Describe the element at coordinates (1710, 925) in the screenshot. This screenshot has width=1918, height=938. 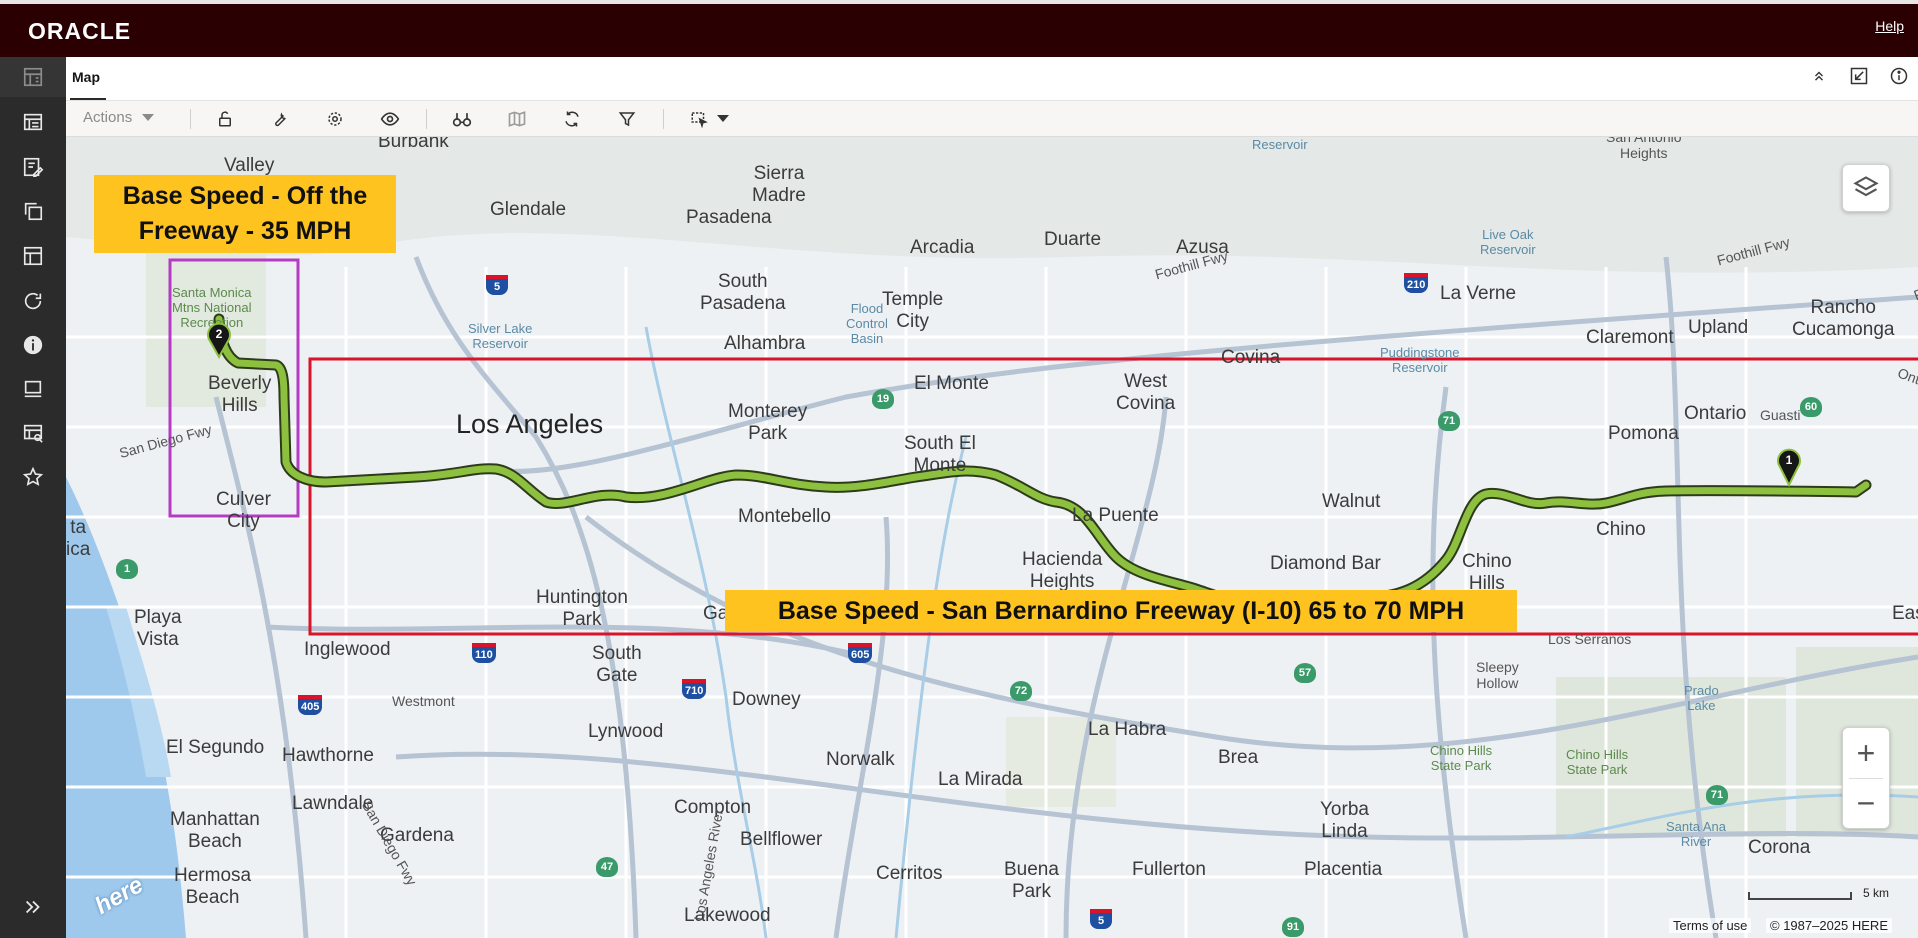
I see `terms-of-use-link: Terms of use` at that location.